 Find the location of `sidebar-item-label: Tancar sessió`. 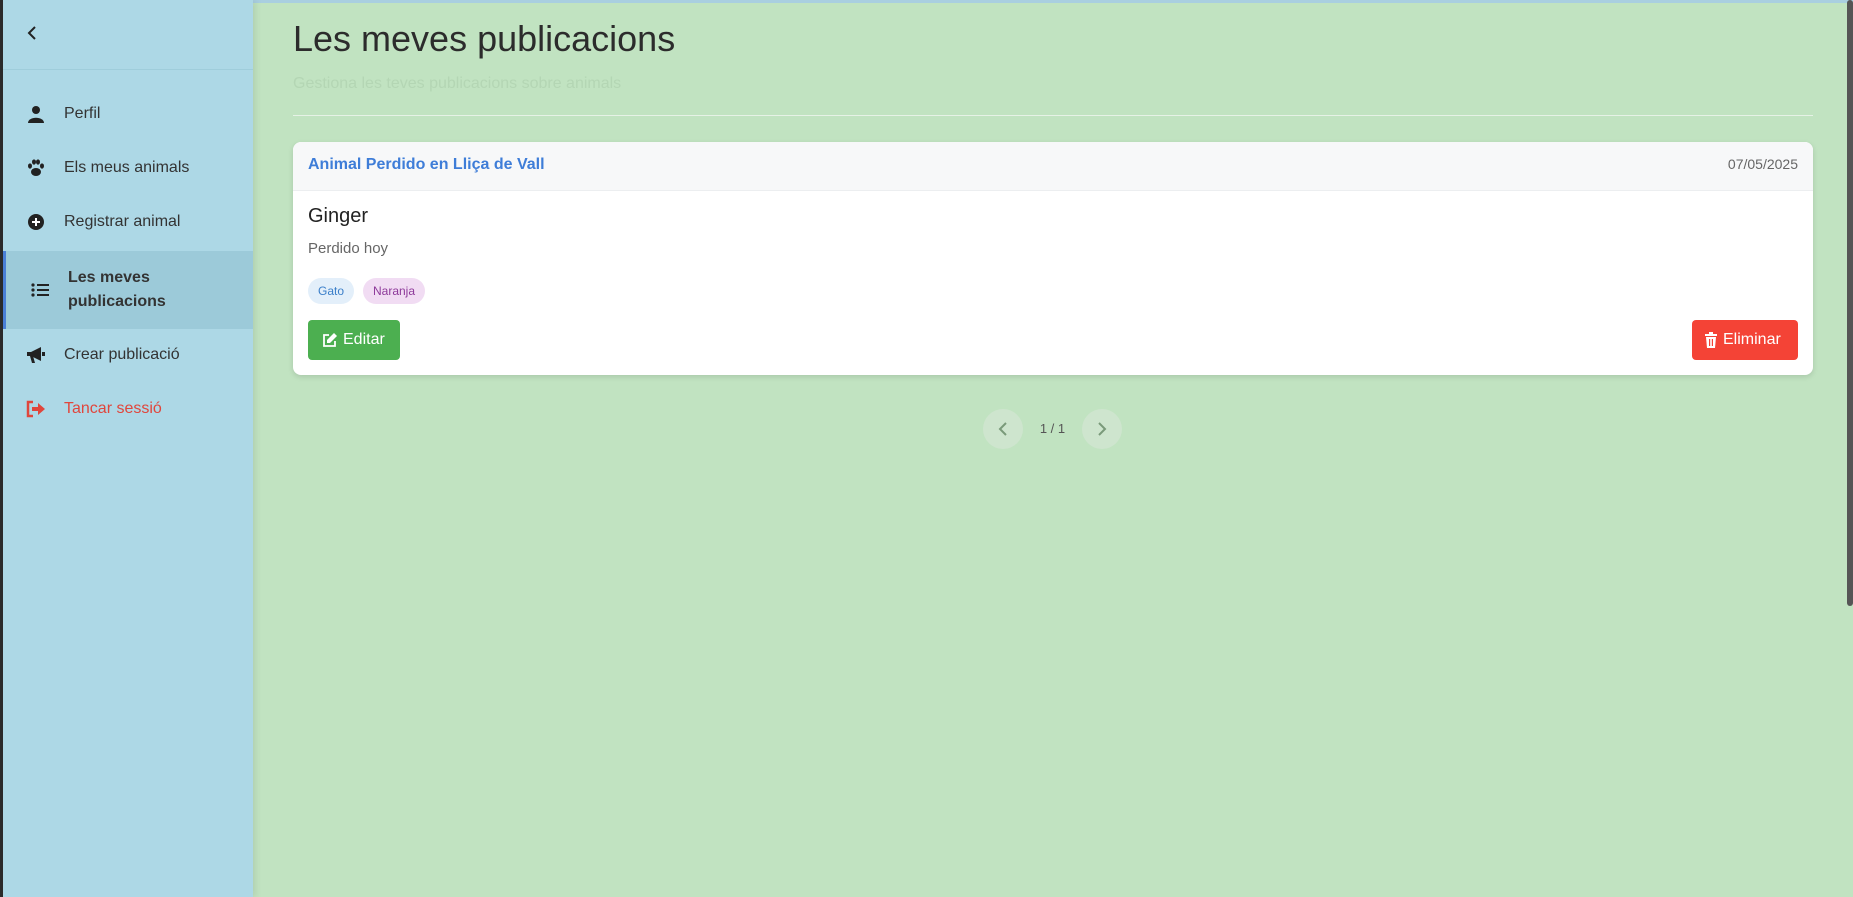

sidebar-item-label: Tancar sessió is located at coordinates (113, 408).